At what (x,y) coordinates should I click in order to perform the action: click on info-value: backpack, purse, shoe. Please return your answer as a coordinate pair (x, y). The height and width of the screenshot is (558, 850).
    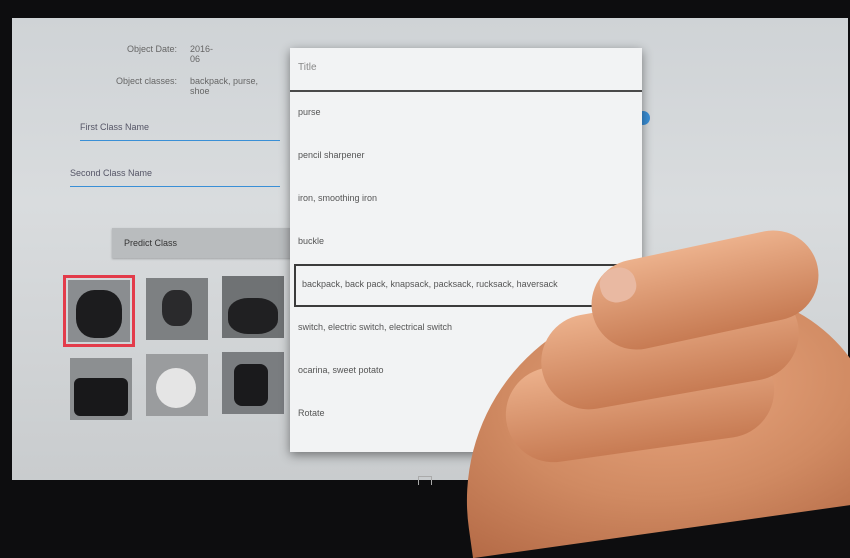
    Looking at the image, I should click on (224, 86).